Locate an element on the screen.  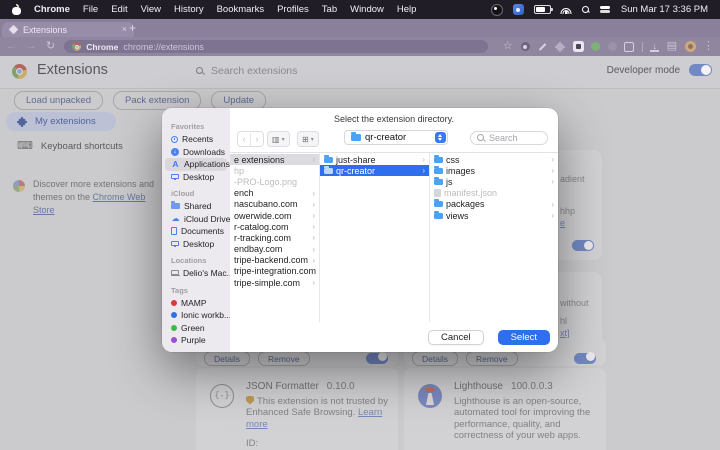
select-button: Select is located at coordinates (523, 337).